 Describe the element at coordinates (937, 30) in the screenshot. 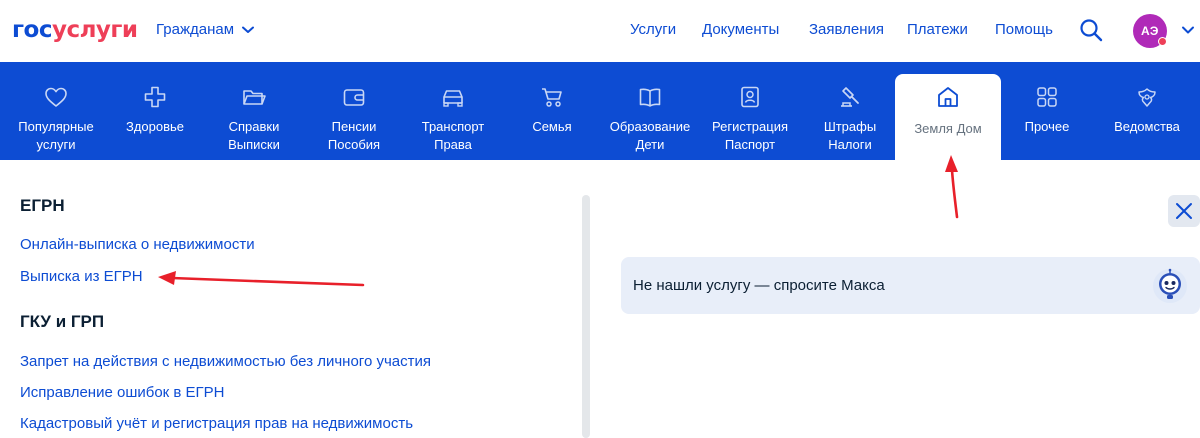

I see `nav-payments: Платежи` at that location.